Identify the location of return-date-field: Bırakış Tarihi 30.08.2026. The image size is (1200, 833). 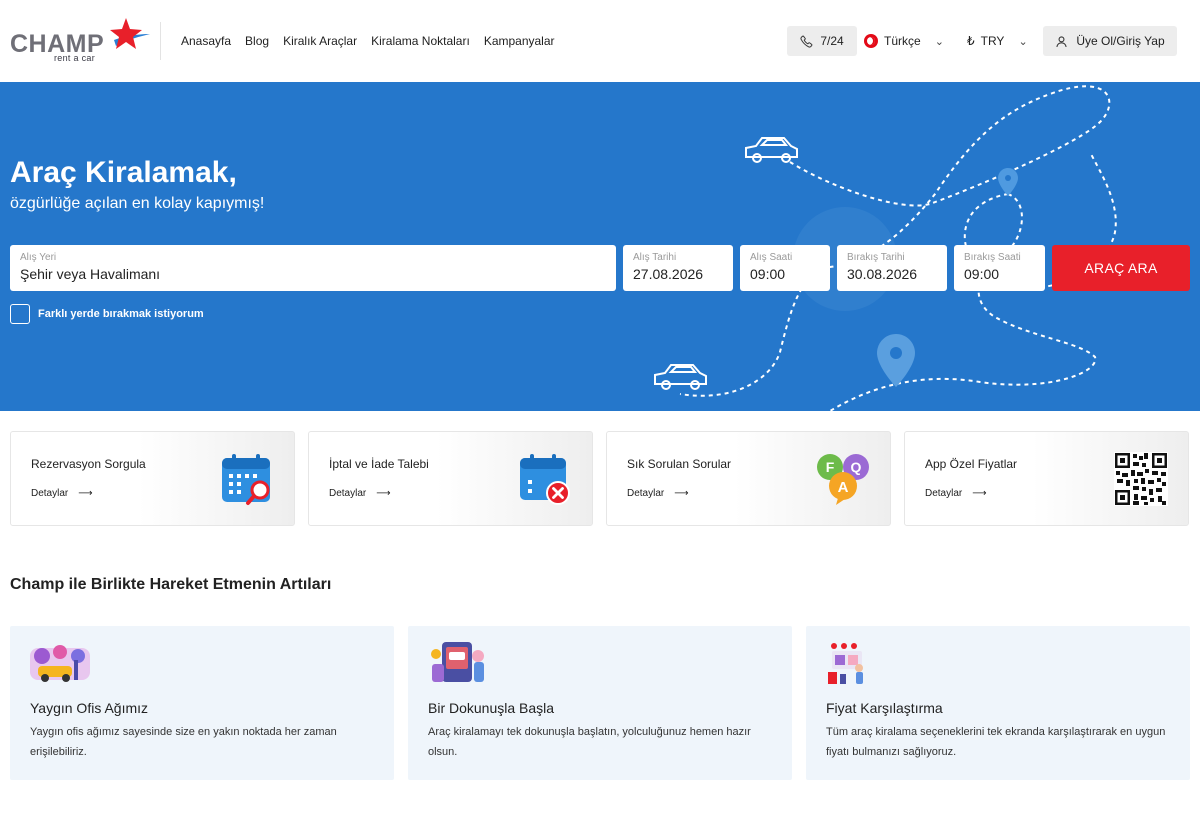
(892, 268).